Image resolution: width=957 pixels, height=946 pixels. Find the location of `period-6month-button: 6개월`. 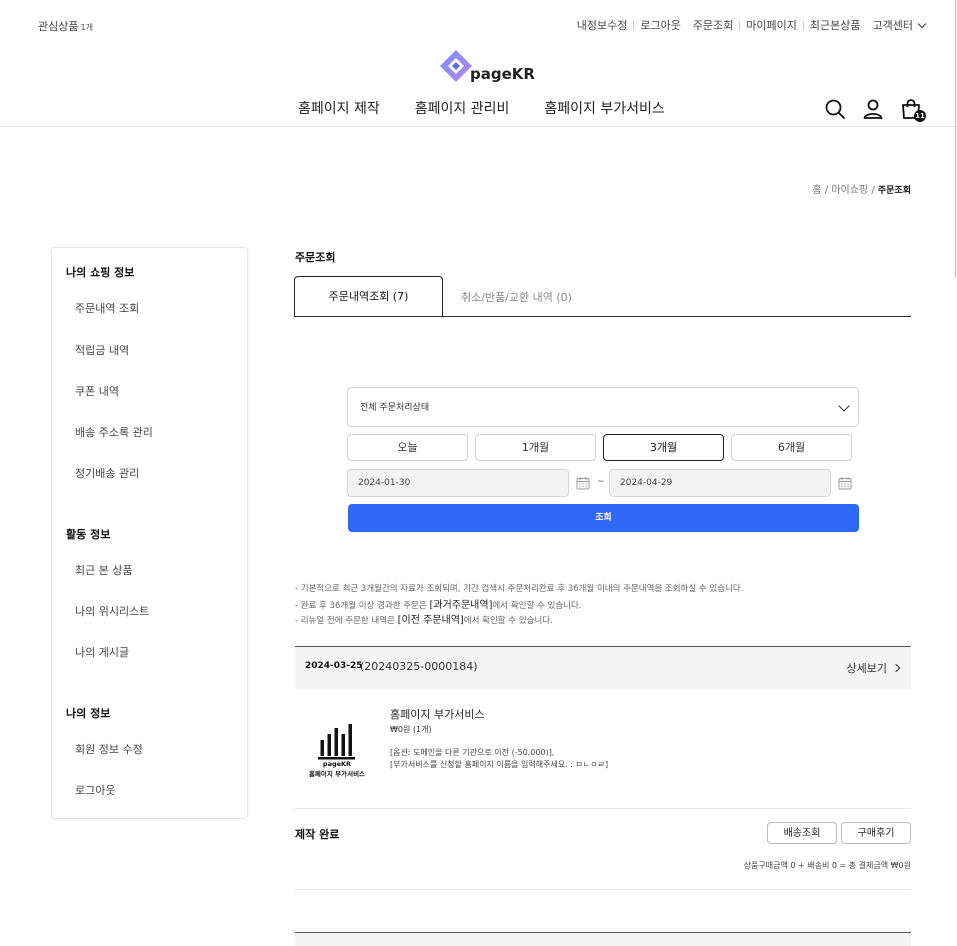

period-6month-button: 6개월 is located at coordinates (791, 447).